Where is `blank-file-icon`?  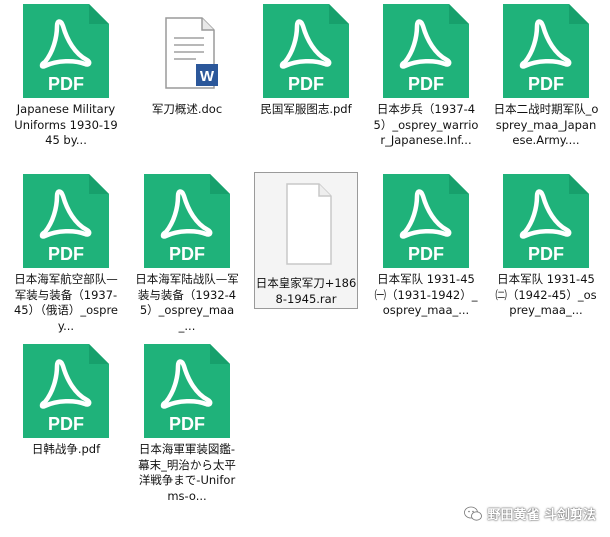 blank-file-icon is located at coordinates (306, 225).